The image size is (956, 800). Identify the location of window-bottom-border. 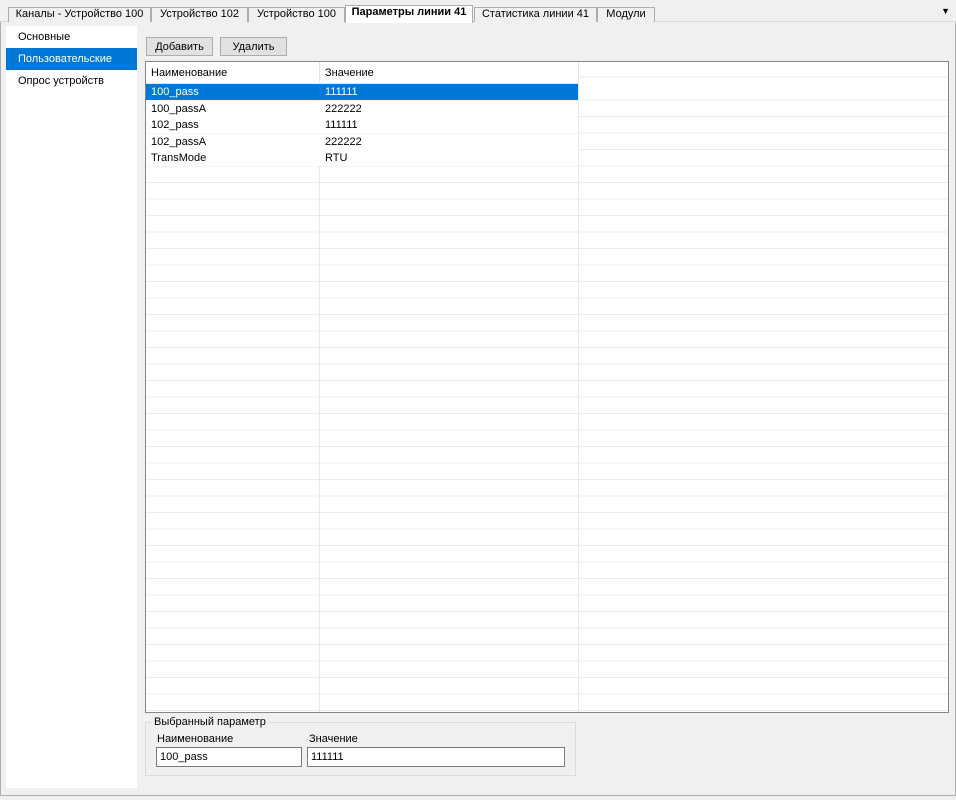
(478, 797).